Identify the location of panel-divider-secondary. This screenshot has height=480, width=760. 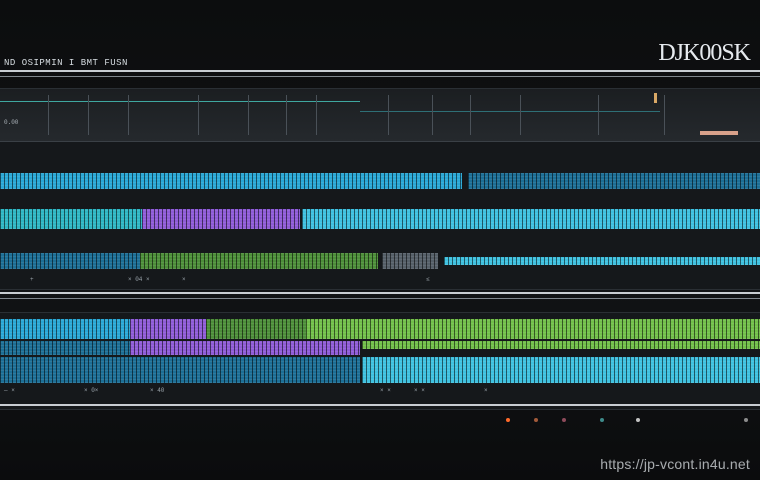
(380, 298).